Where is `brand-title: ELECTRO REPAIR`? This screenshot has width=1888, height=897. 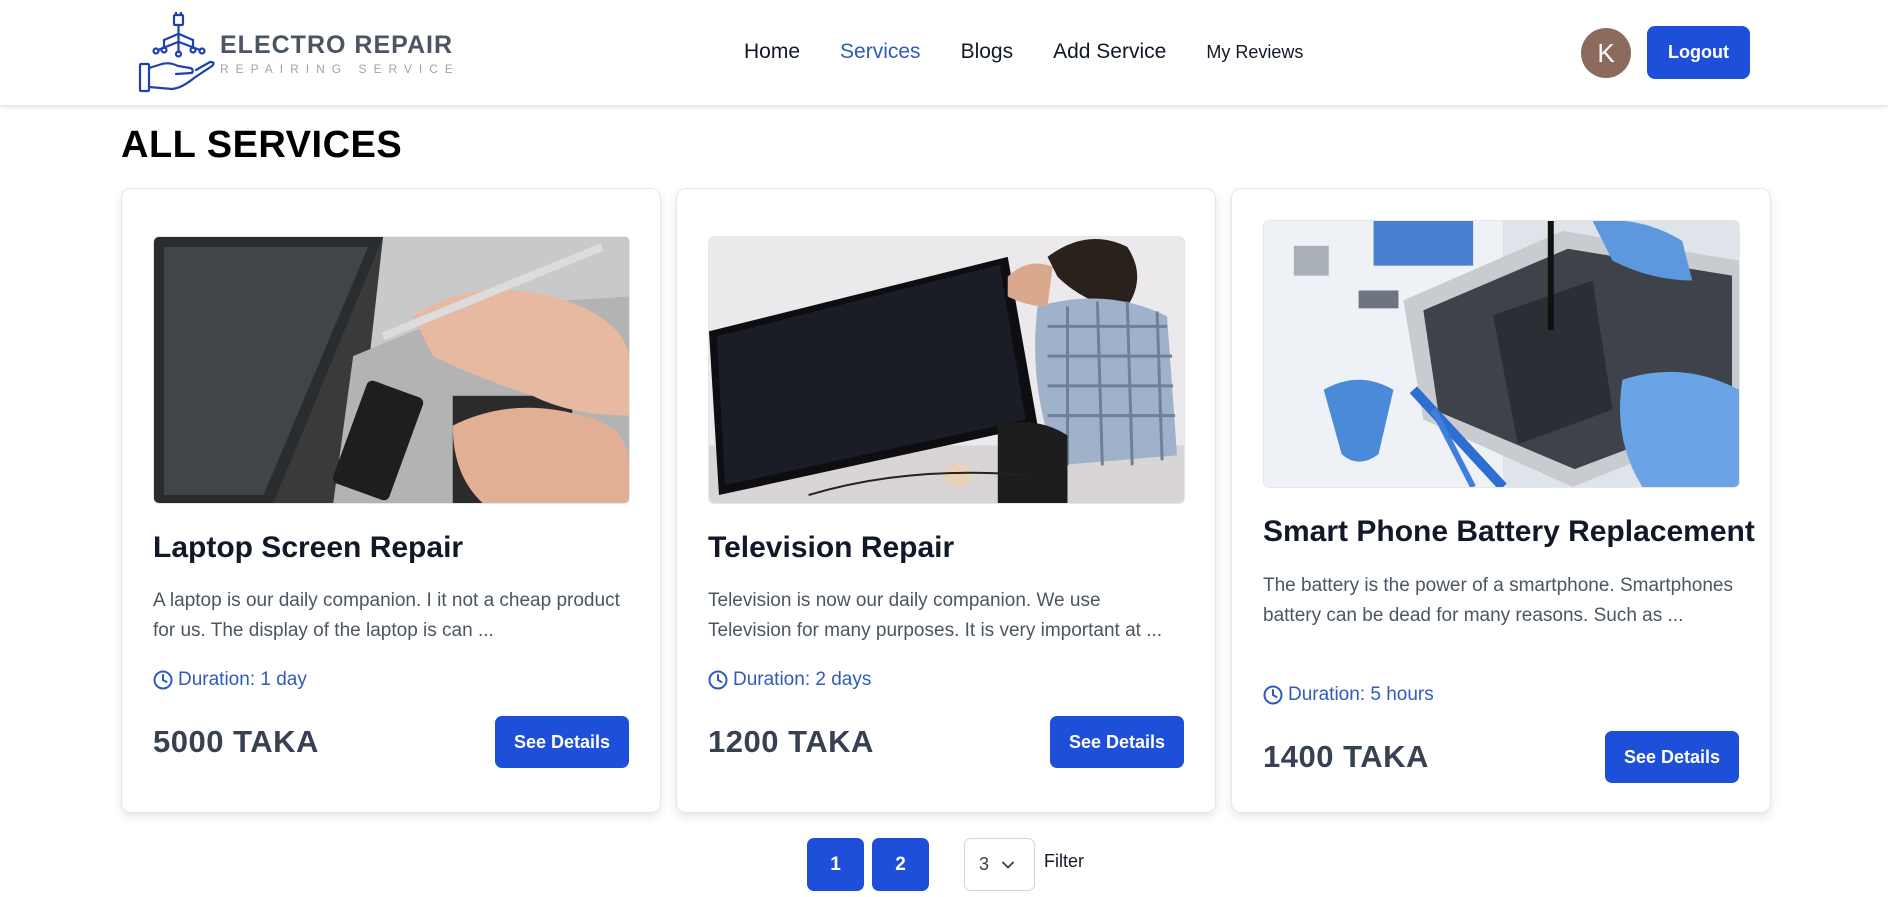 brand-title: ELECTRO REPAIR is located at coordinates (336, 44).